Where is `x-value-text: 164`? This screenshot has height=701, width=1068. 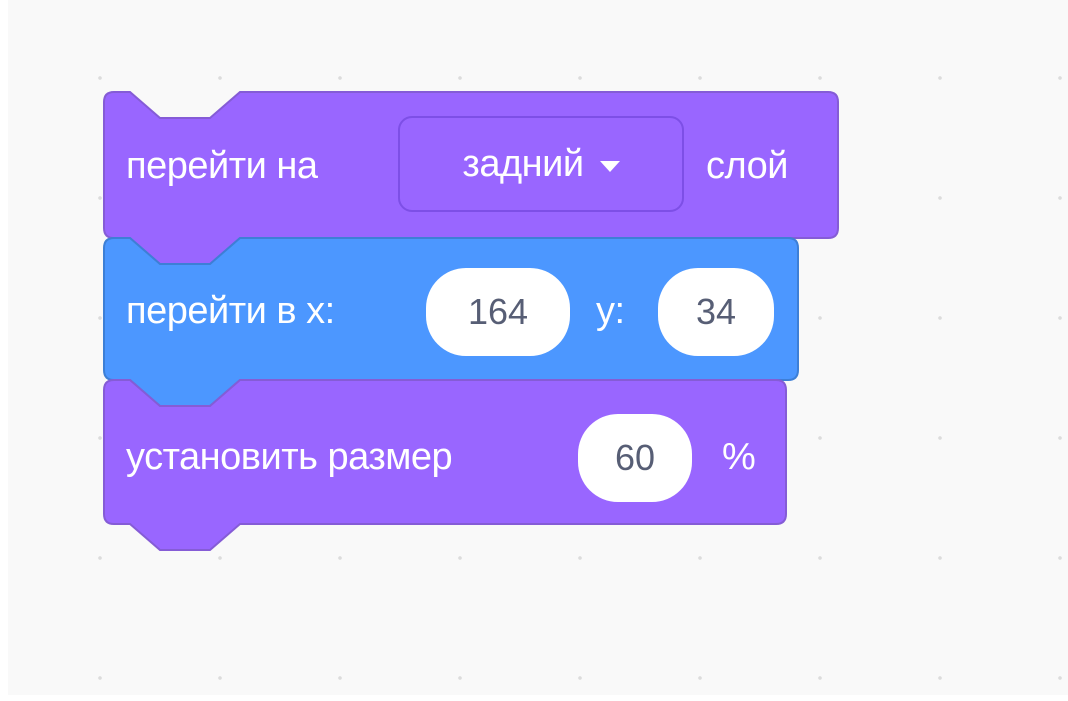
x-value-text: 164 is located at coordinates (498, 311).